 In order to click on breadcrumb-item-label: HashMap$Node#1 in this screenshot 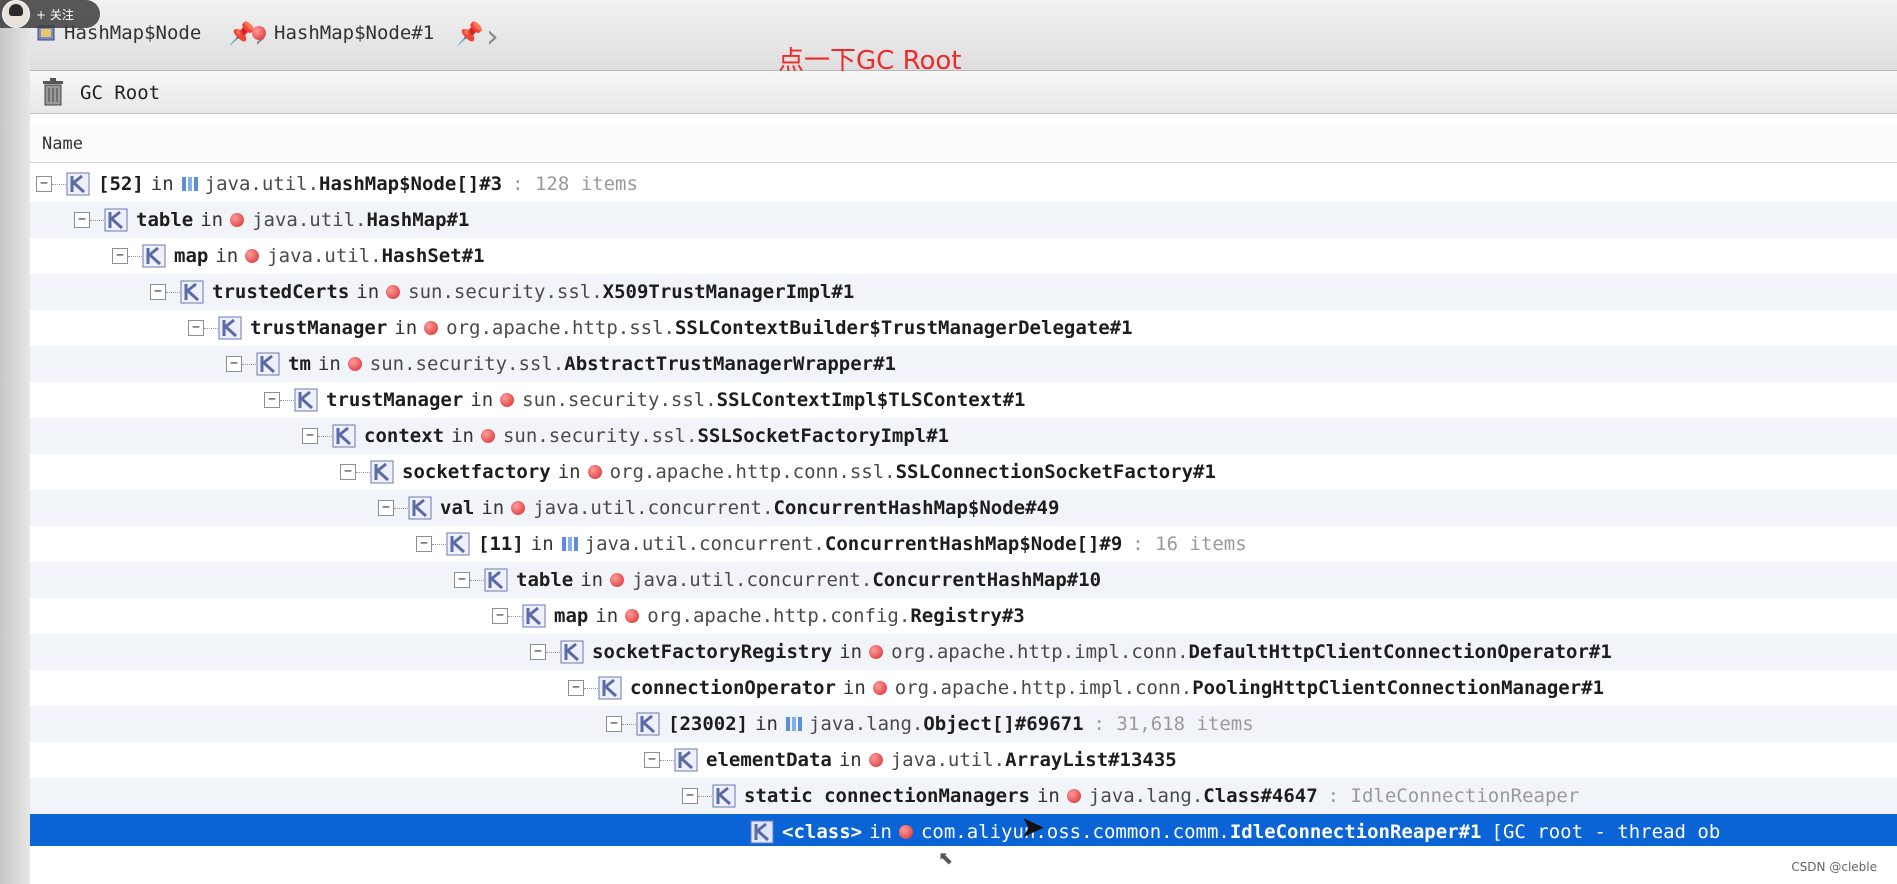, I will do `click(354, 33)`.